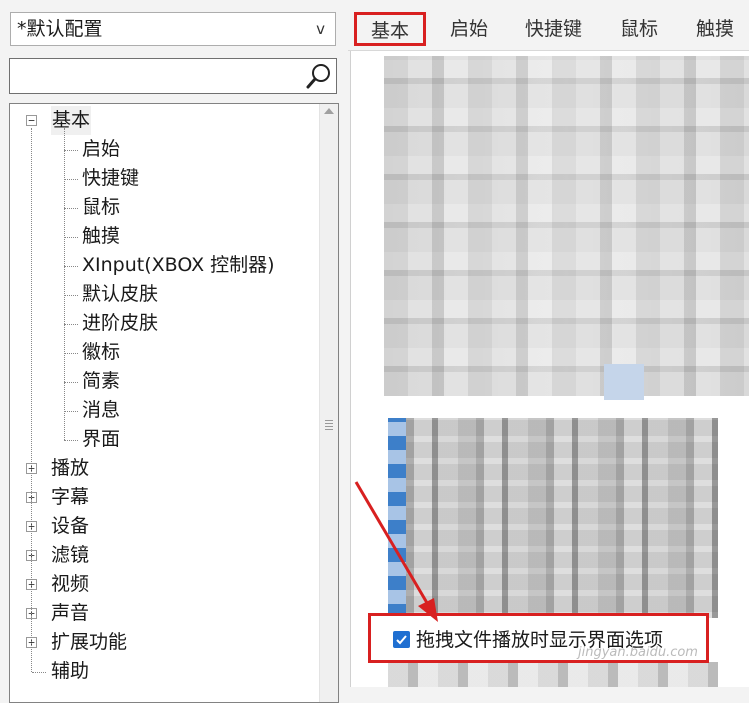 Image resolution: width=749 pixels, height=703 pixels. Describe the element at coordinates (319, 76) in the screenshot. I see `search-icon` at that location.